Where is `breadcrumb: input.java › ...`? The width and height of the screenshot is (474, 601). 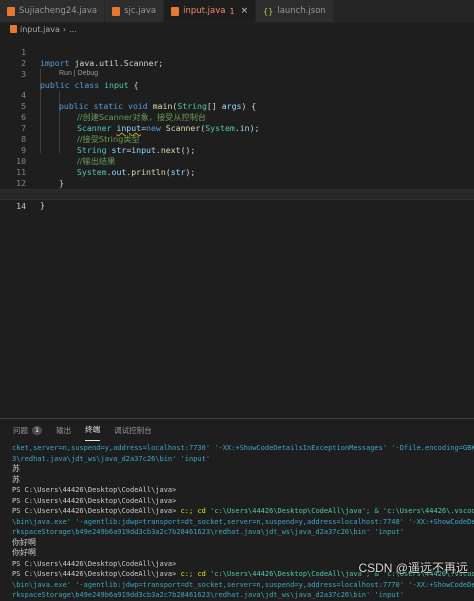 breadcrumb: input.java › ... is located at coordinates (237, 29).